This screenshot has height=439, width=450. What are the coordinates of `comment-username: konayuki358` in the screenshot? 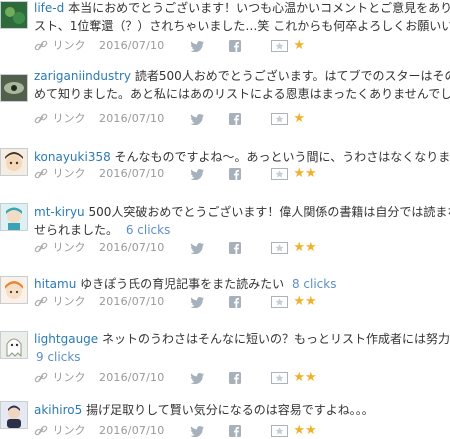 It's located at (72, 157).